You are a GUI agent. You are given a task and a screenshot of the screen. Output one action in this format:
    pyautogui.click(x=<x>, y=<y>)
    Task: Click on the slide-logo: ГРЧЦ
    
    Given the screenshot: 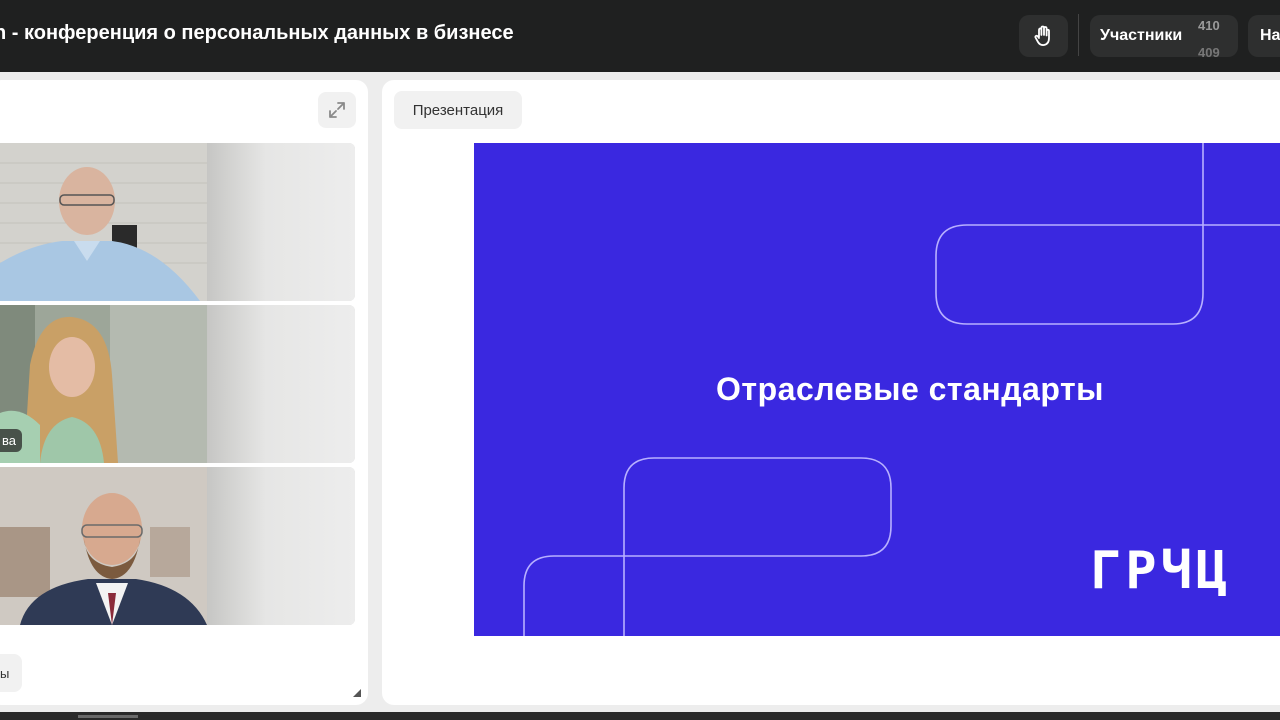 What is the action you would take?
    pyautogui.click(x=1161, y=571)
    